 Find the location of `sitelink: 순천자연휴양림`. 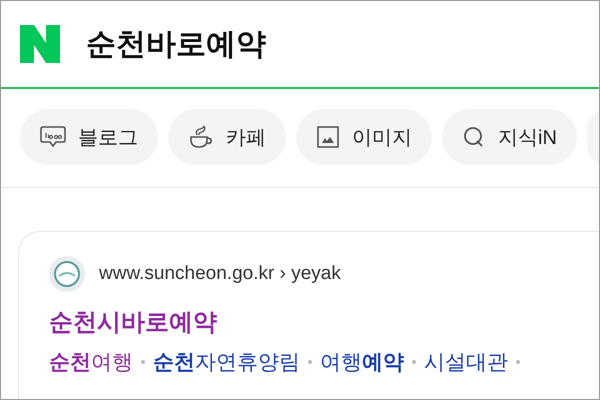

sitelink: 순천자연휴양림 is located at coordinates (226, 362).